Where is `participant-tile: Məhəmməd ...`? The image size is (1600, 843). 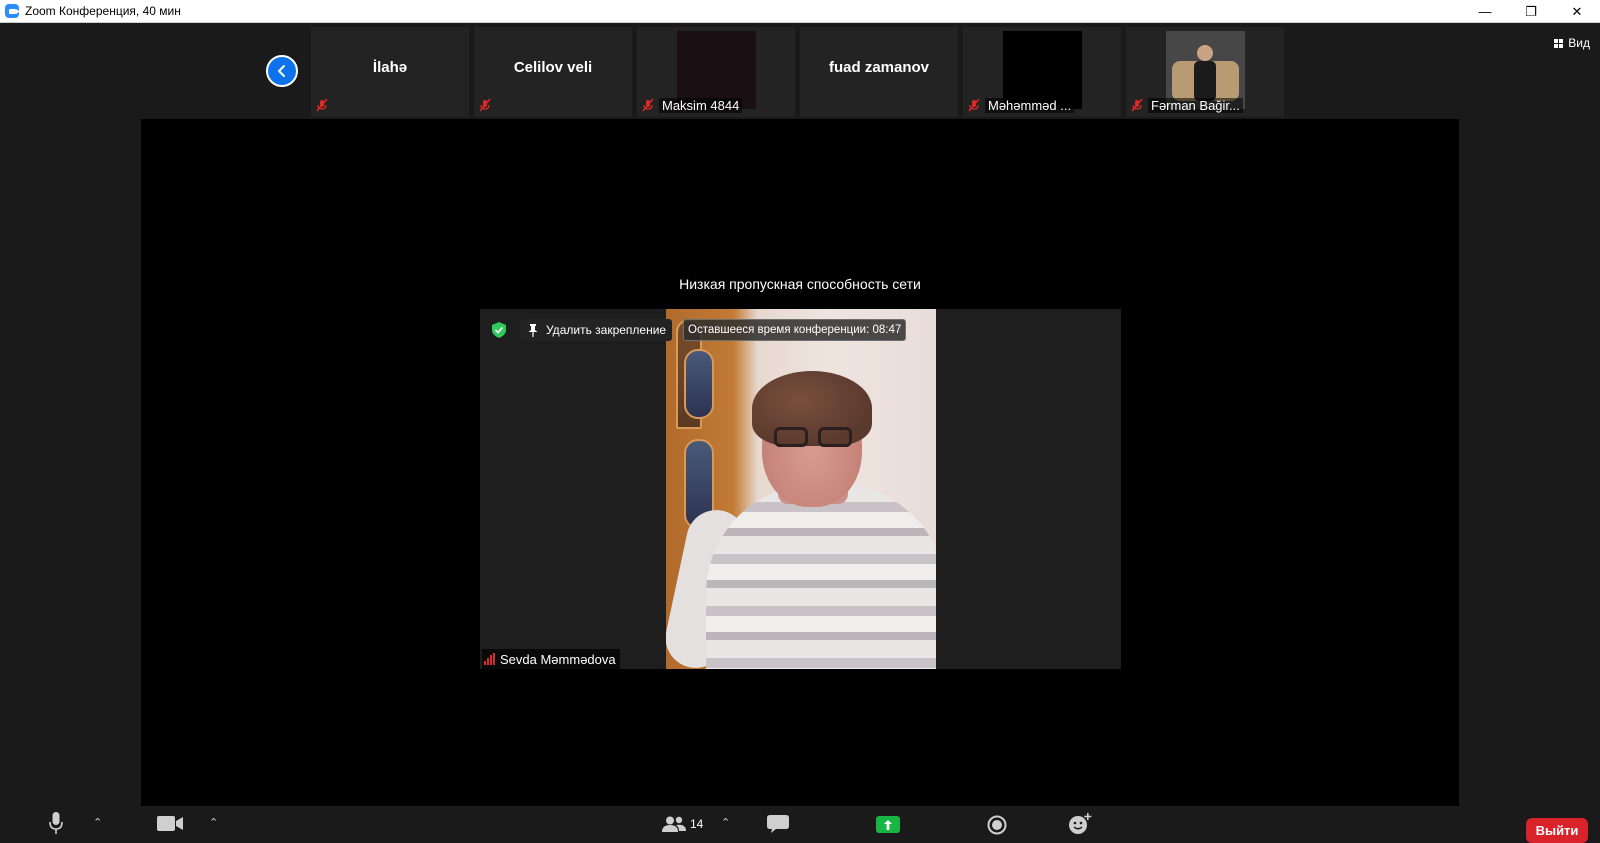
participant-tile: Məhəmməd ... is located at coordinates (1042, 72).